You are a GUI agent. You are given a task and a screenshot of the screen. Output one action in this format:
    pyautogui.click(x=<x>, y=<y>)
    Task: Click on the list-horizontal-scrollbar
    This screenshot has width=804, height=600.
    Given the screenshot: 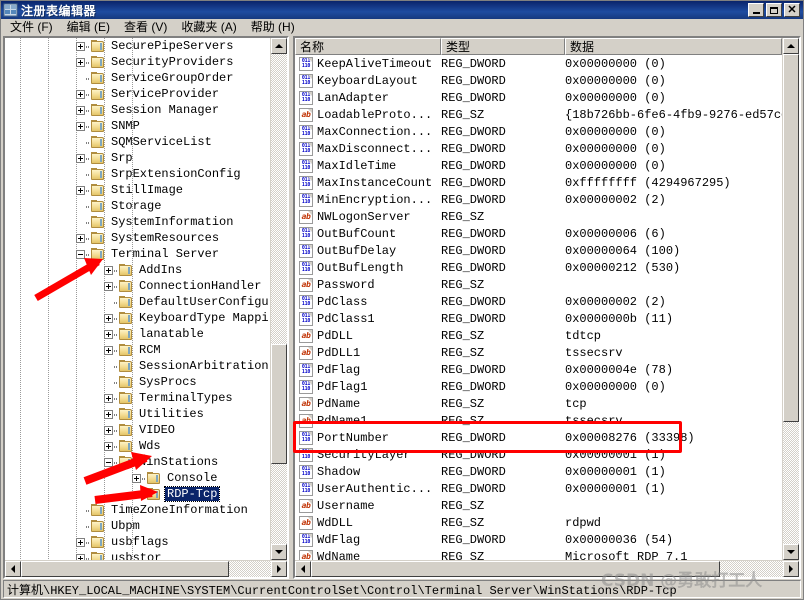 What is the action you would take?
    pyautogui.click(x=547, y=568)
    